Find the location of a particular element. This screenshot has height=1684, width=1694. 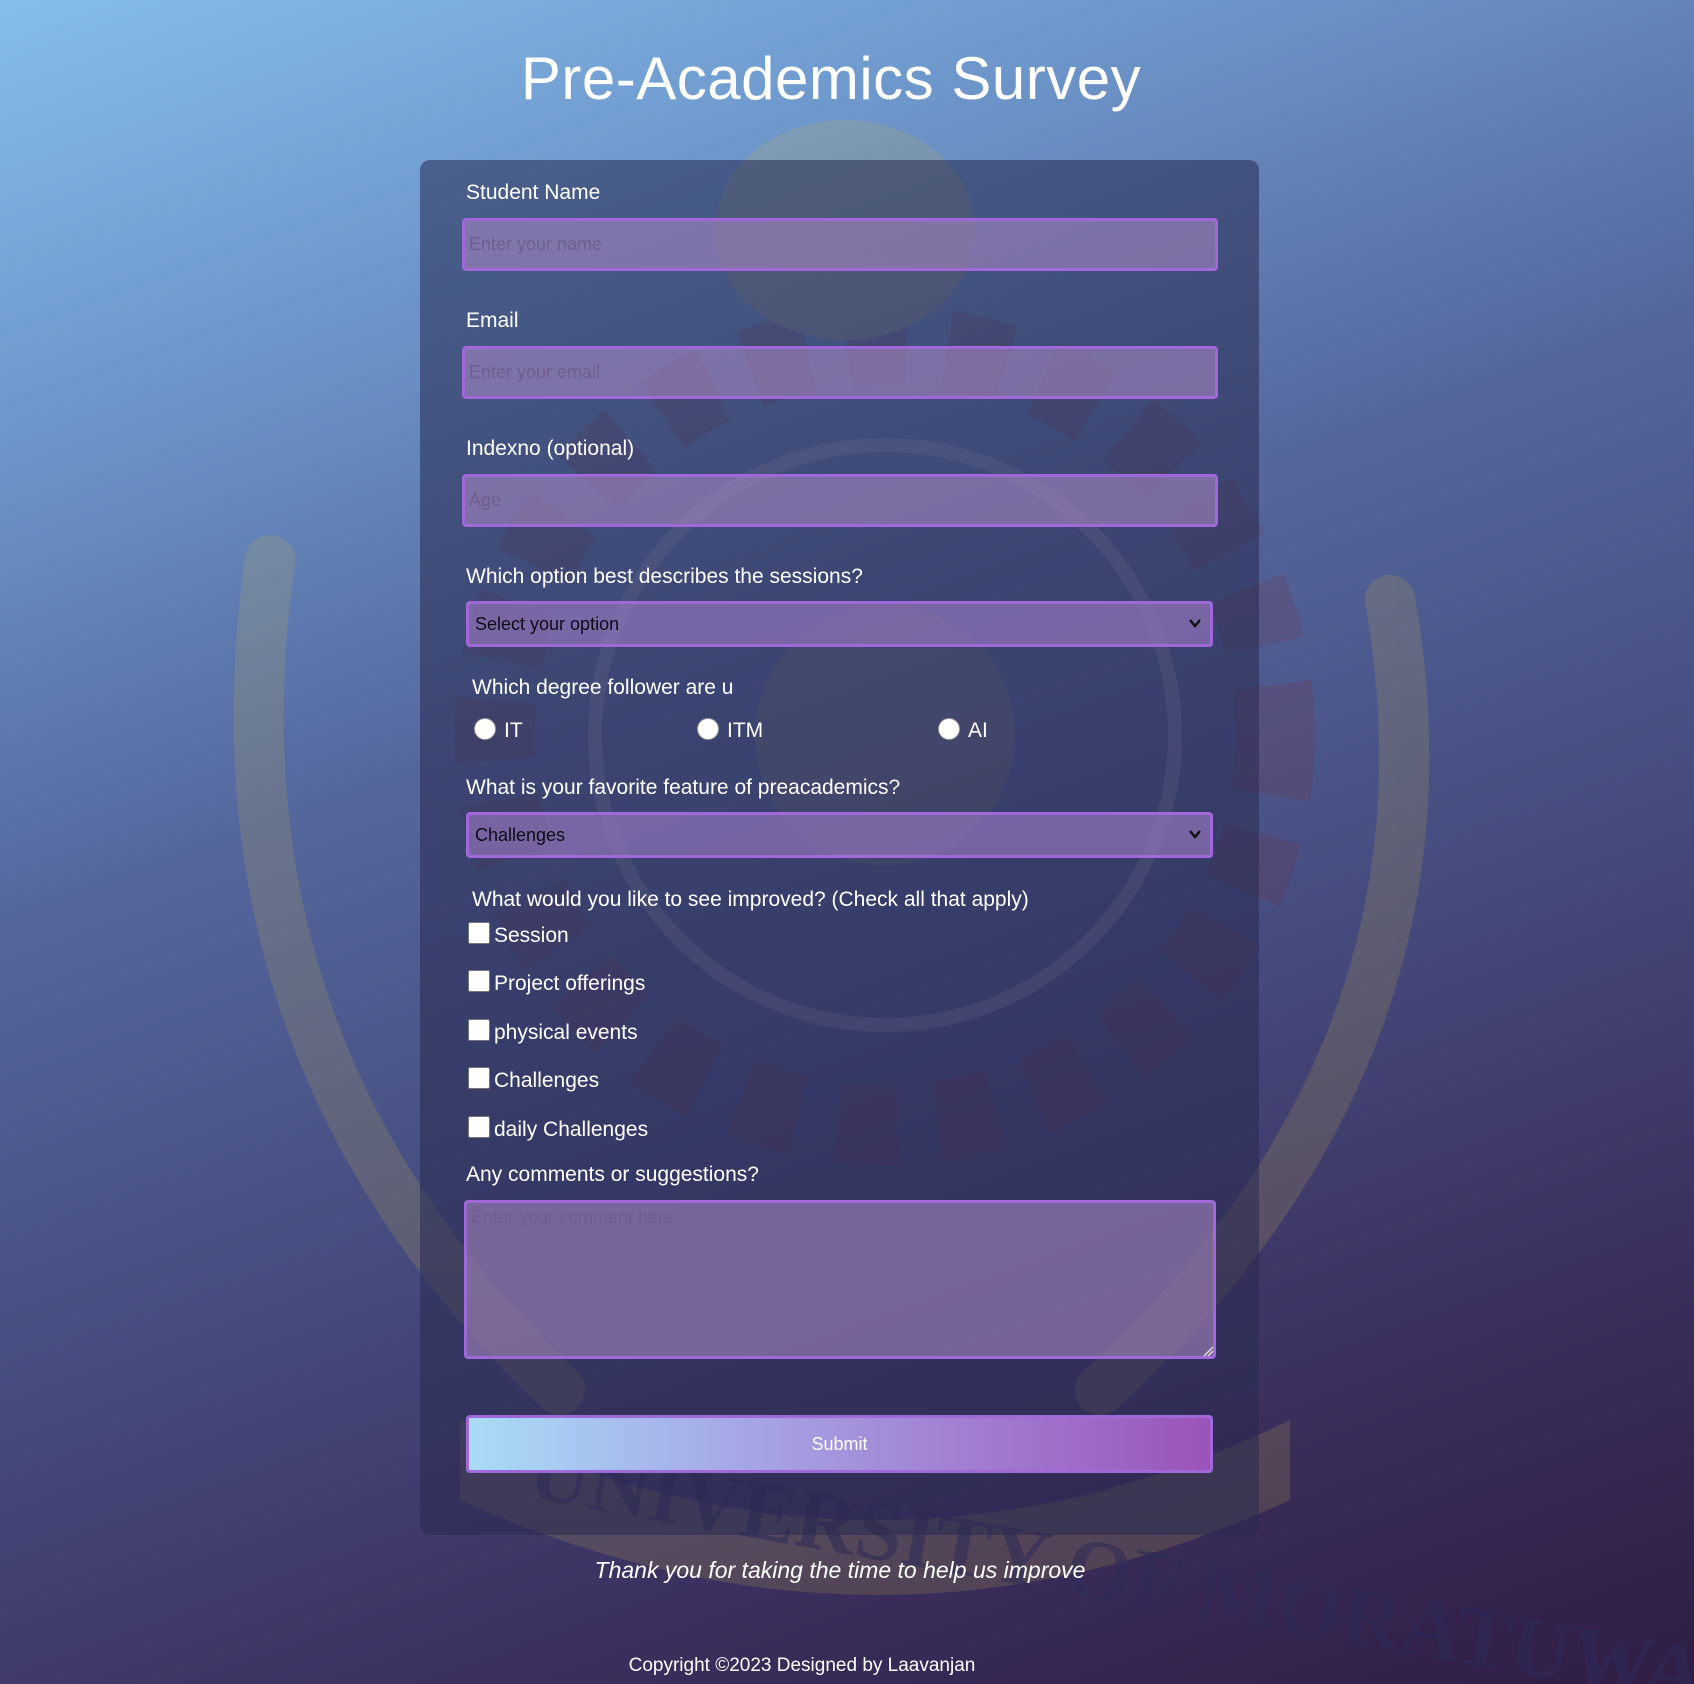

index-number-label: Indexno (optional) is located at coordinates (550, 448).